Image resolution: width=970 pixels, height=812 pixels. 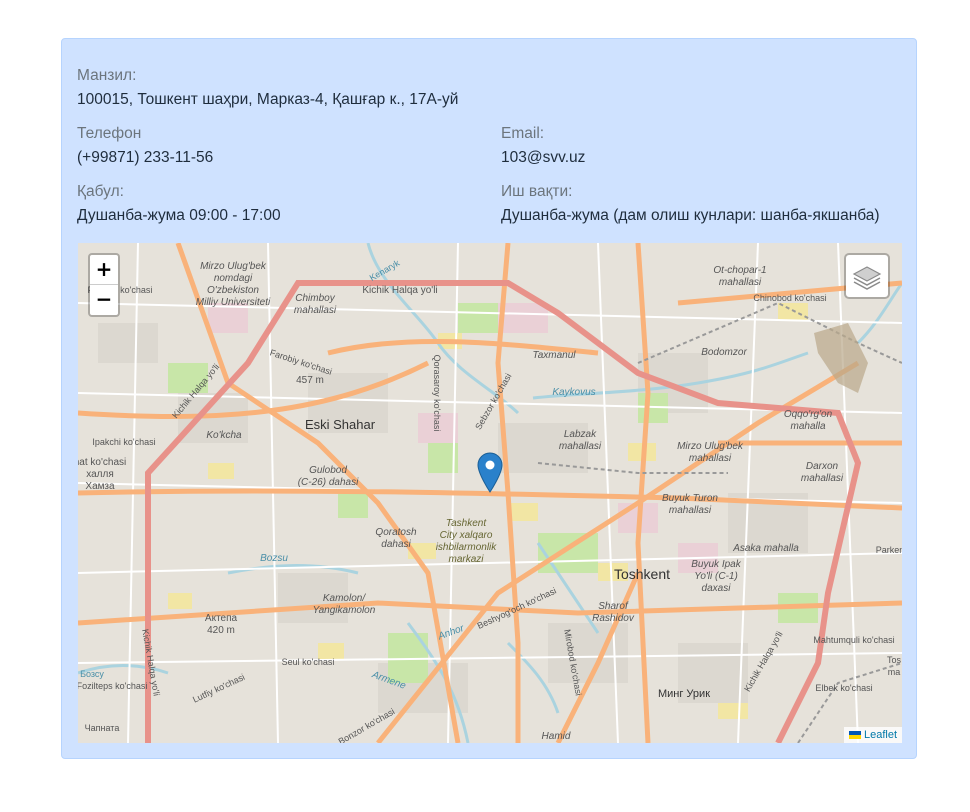 What do you see at coordinates (179, 215) in the screenshot?
I see `reception-value: Душанба-жума 09:00 - 17:00` at bounding box center [179, 215].